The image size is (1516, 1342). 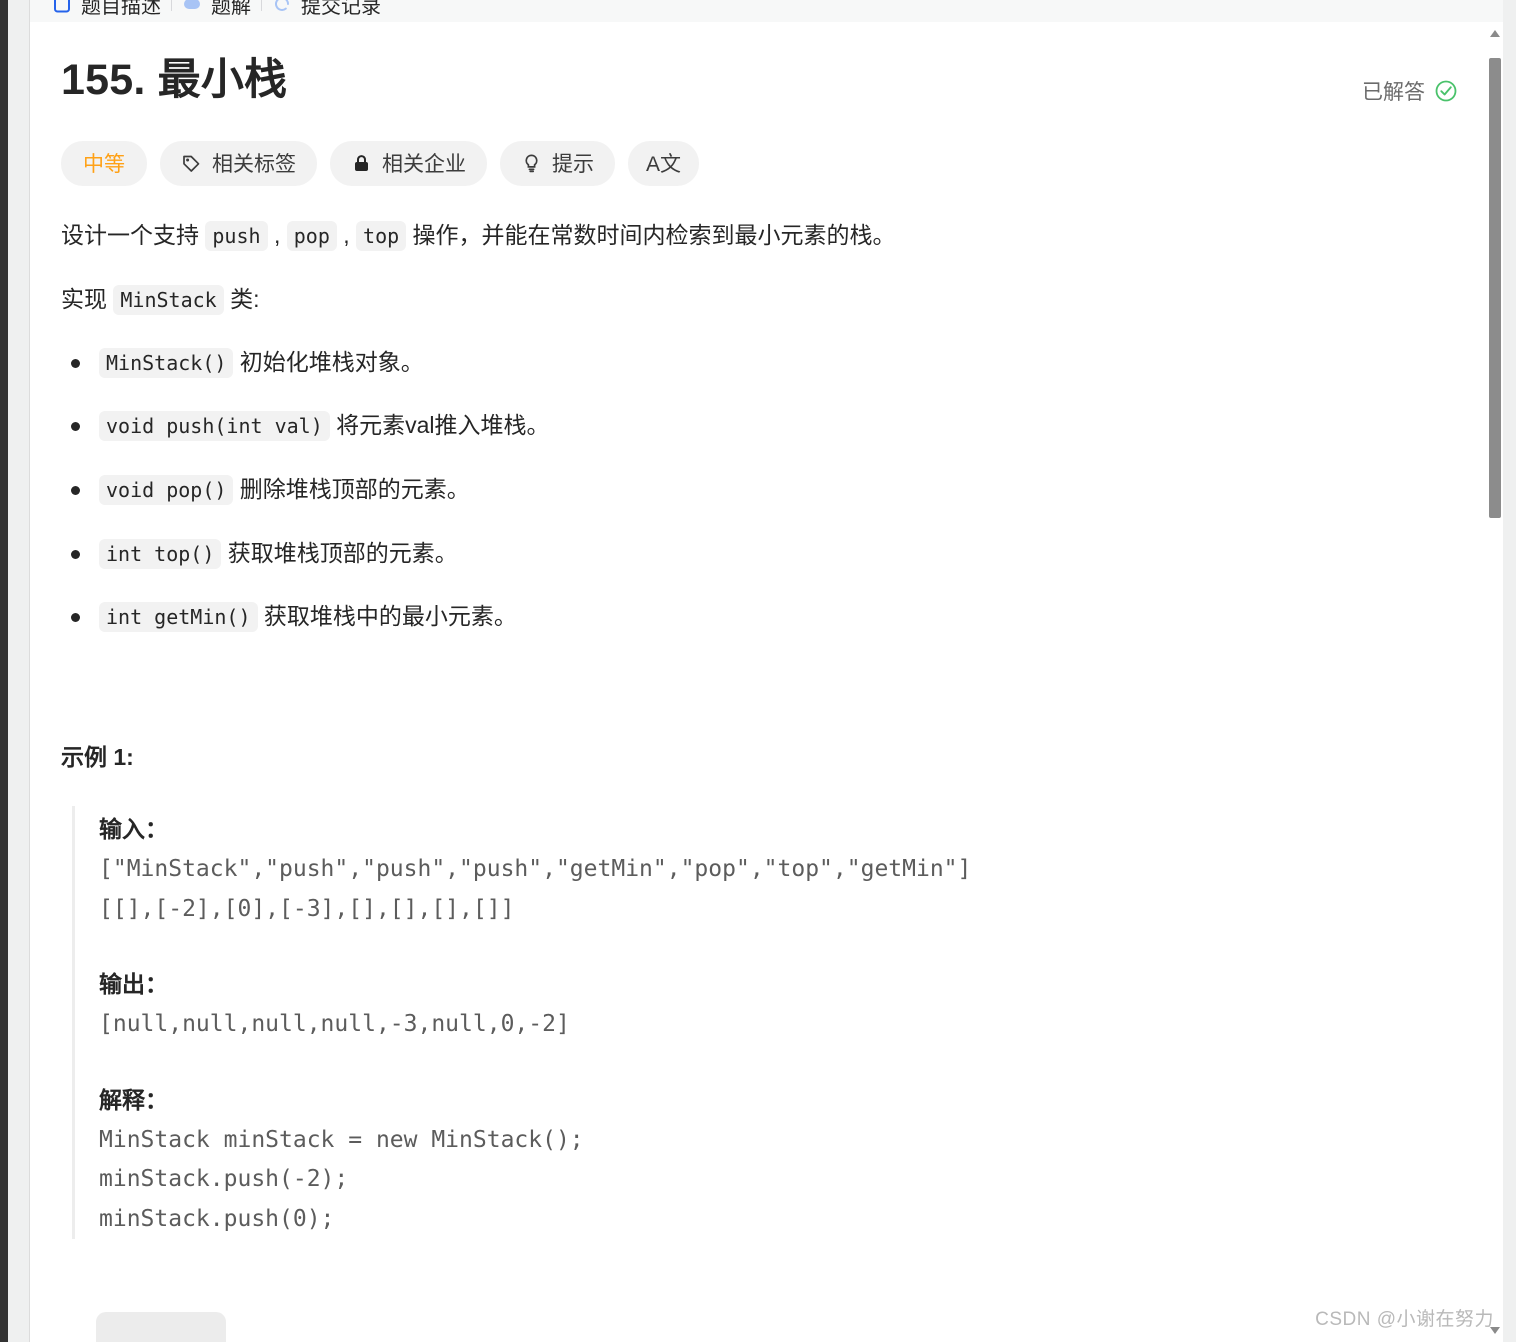 What do you see at coordinates (277, 234) in the screenshot?
I see `desc-text-b: ,` at bounding box center [277, 234].